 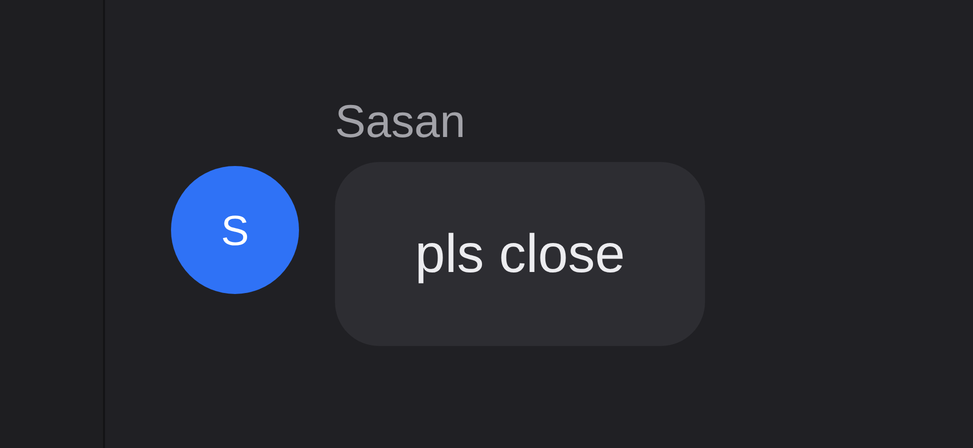 I want to click on sender-name: Sasan, so click(x=400, y=121).